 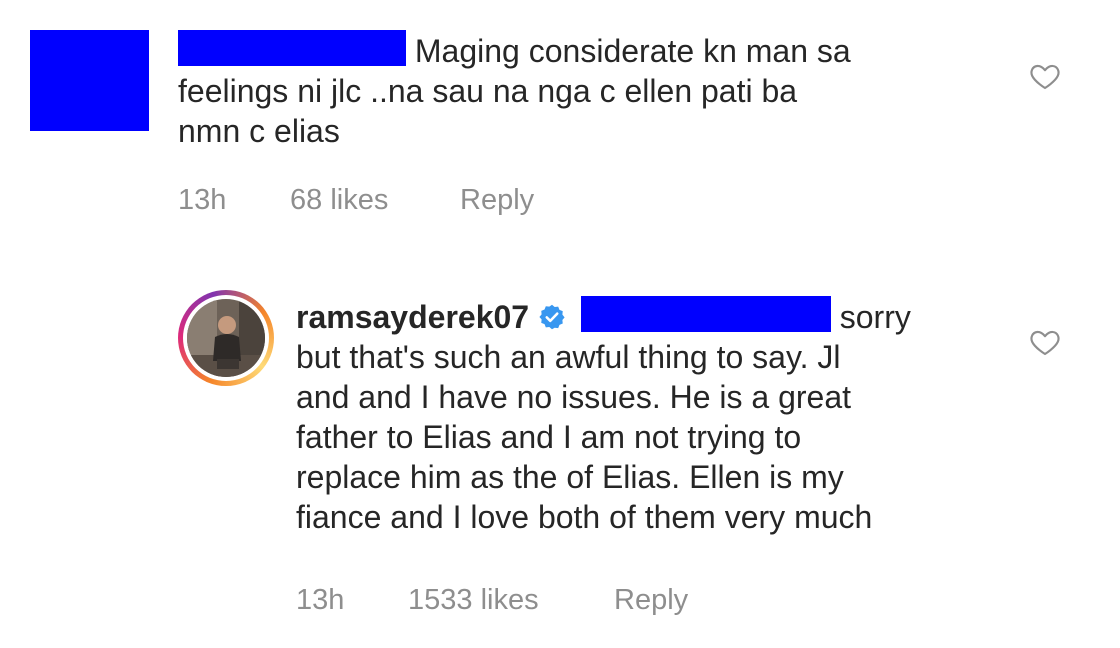 What do you see at coordinates (412, 317) in the screenshot?
I see `comment-username: ramsayderek07` at bounding box center [412, 317].